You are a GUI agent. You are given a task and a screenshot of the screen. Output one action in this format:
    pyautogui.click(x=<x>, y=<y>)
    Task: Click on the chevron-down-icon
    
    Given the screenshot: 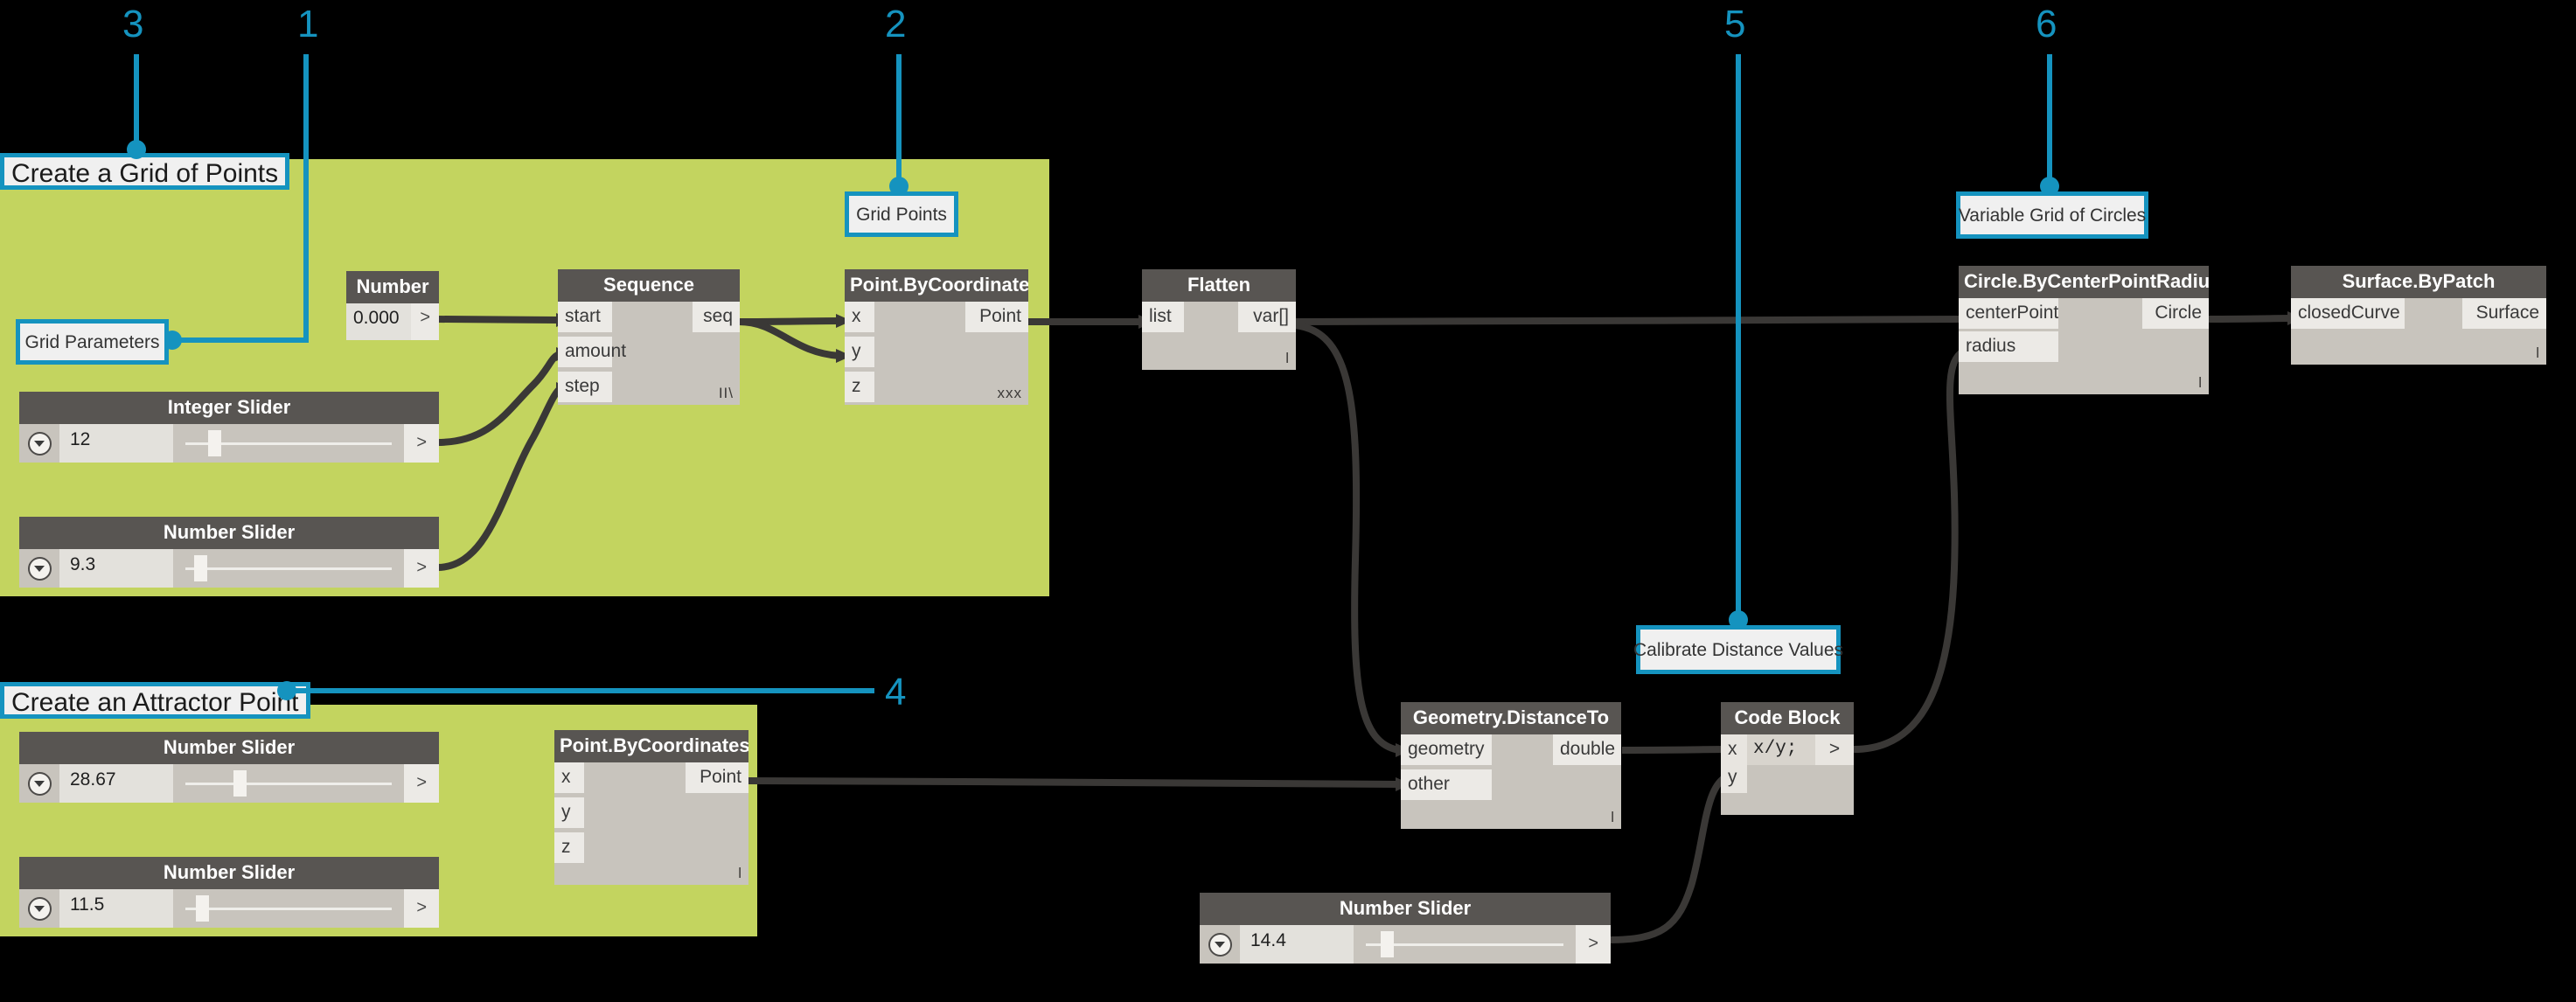 What is the action you would take?
    pyautogui.click(x=39, y=443)
    